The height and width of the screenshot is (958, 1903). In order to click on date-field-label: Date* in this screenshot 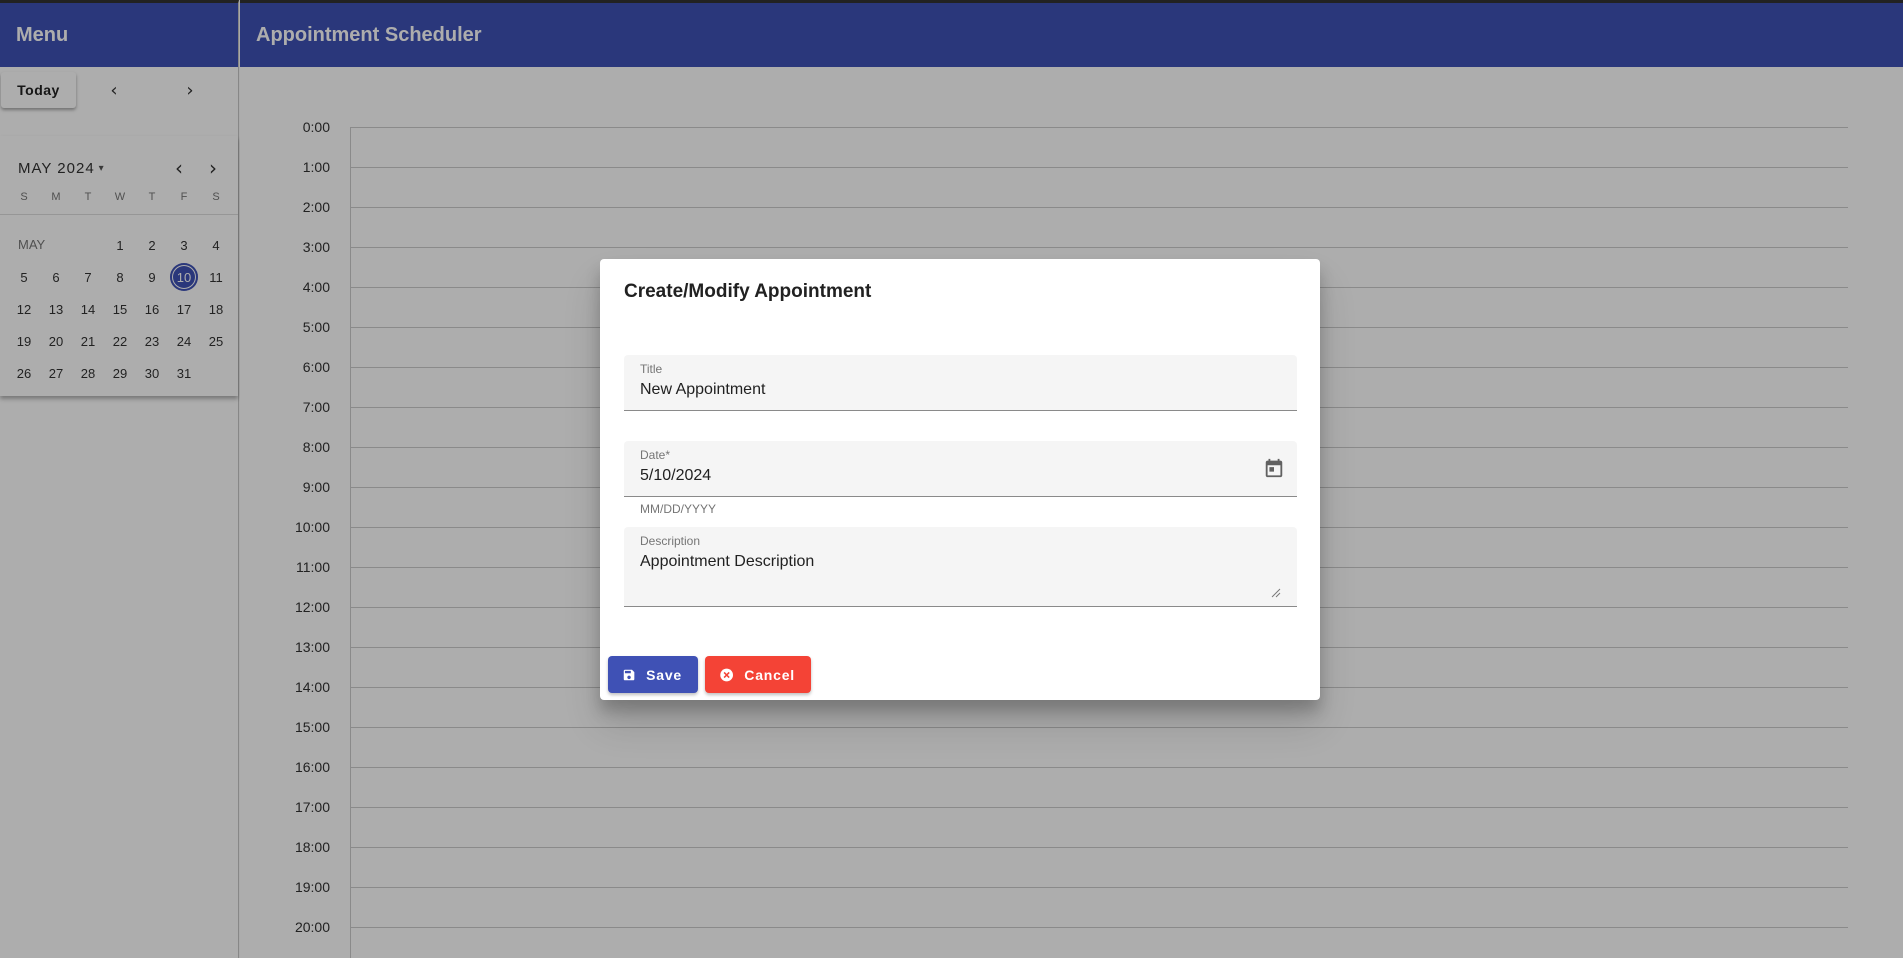, I will do `click(655, 455)`.